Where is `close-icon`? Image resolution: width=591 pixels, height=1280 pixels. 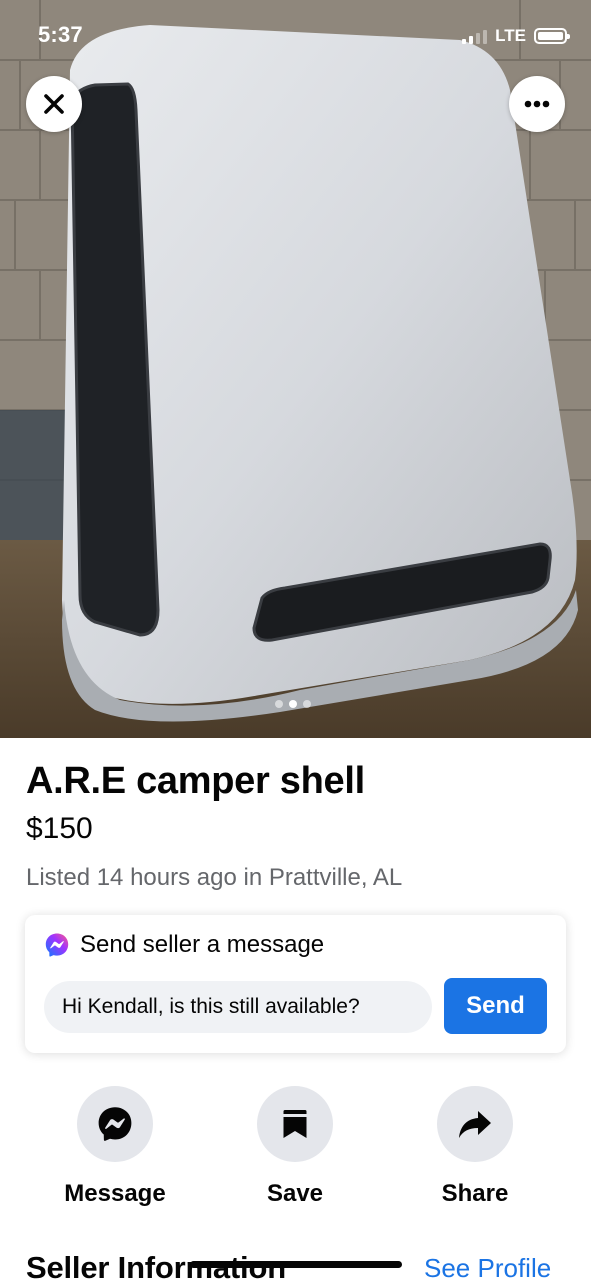
close-icon is located at coordinates (54, 104).